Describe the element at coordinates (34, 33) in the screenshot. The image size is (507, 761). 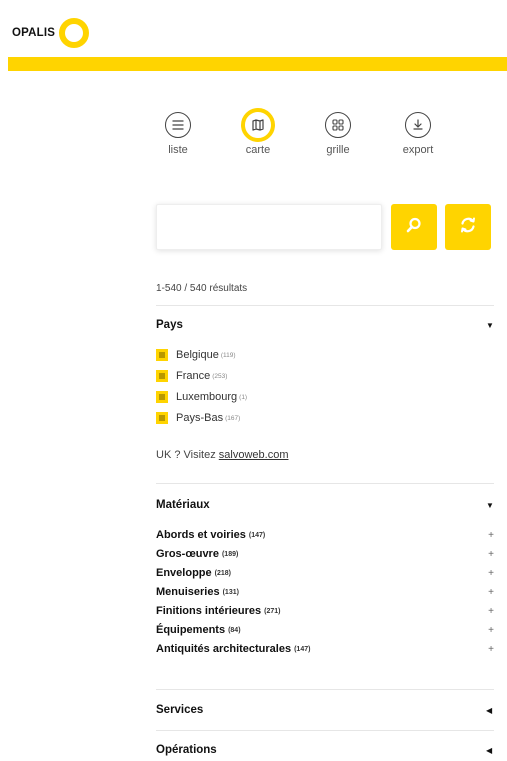
I see `brand-name: OPALIS` at that location.